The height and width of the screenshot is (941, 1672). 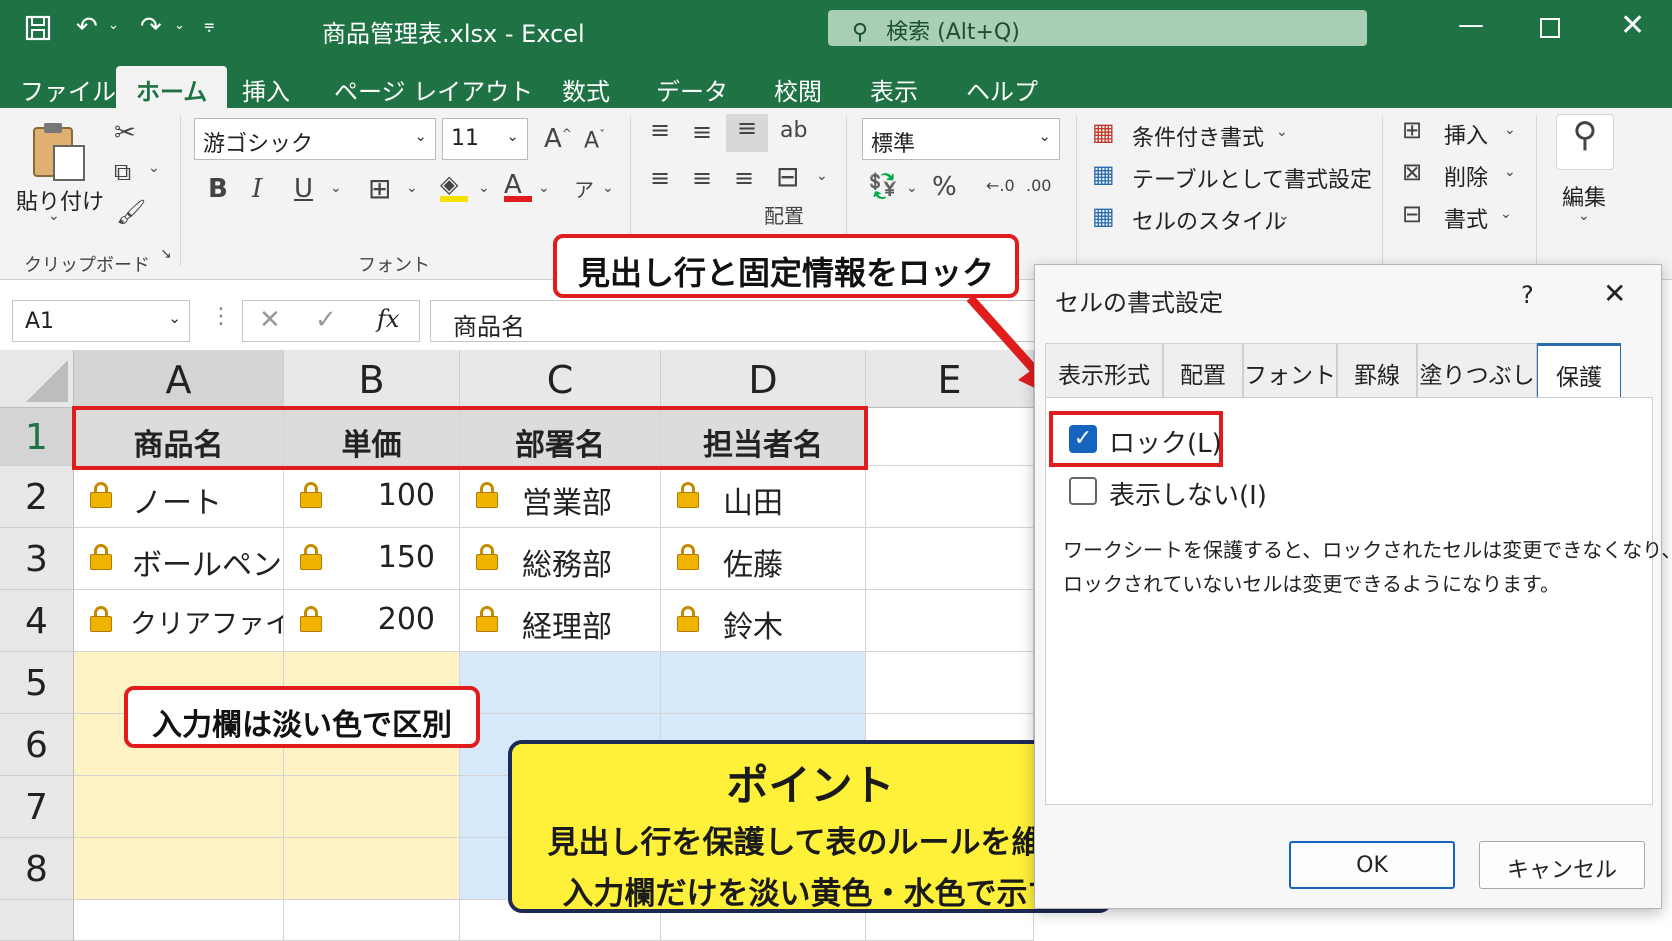 What do you see at coordinates (37, 437) in the screenshot?
I see `row-header-1: 1` at bounding box center [37, 437].